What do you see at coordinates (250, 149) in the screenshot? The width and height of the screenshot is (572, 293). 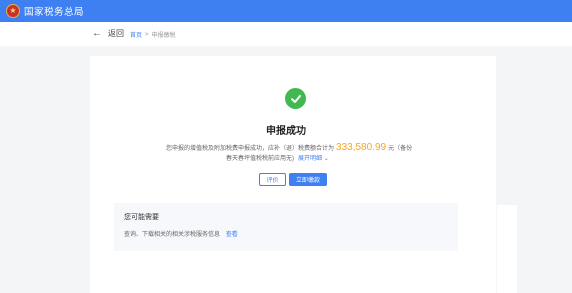 I see `desc-prefix: 您申报的增值税及附加税费申报成功，应补（退）税费额合计为` at bounding box center [250, 149].